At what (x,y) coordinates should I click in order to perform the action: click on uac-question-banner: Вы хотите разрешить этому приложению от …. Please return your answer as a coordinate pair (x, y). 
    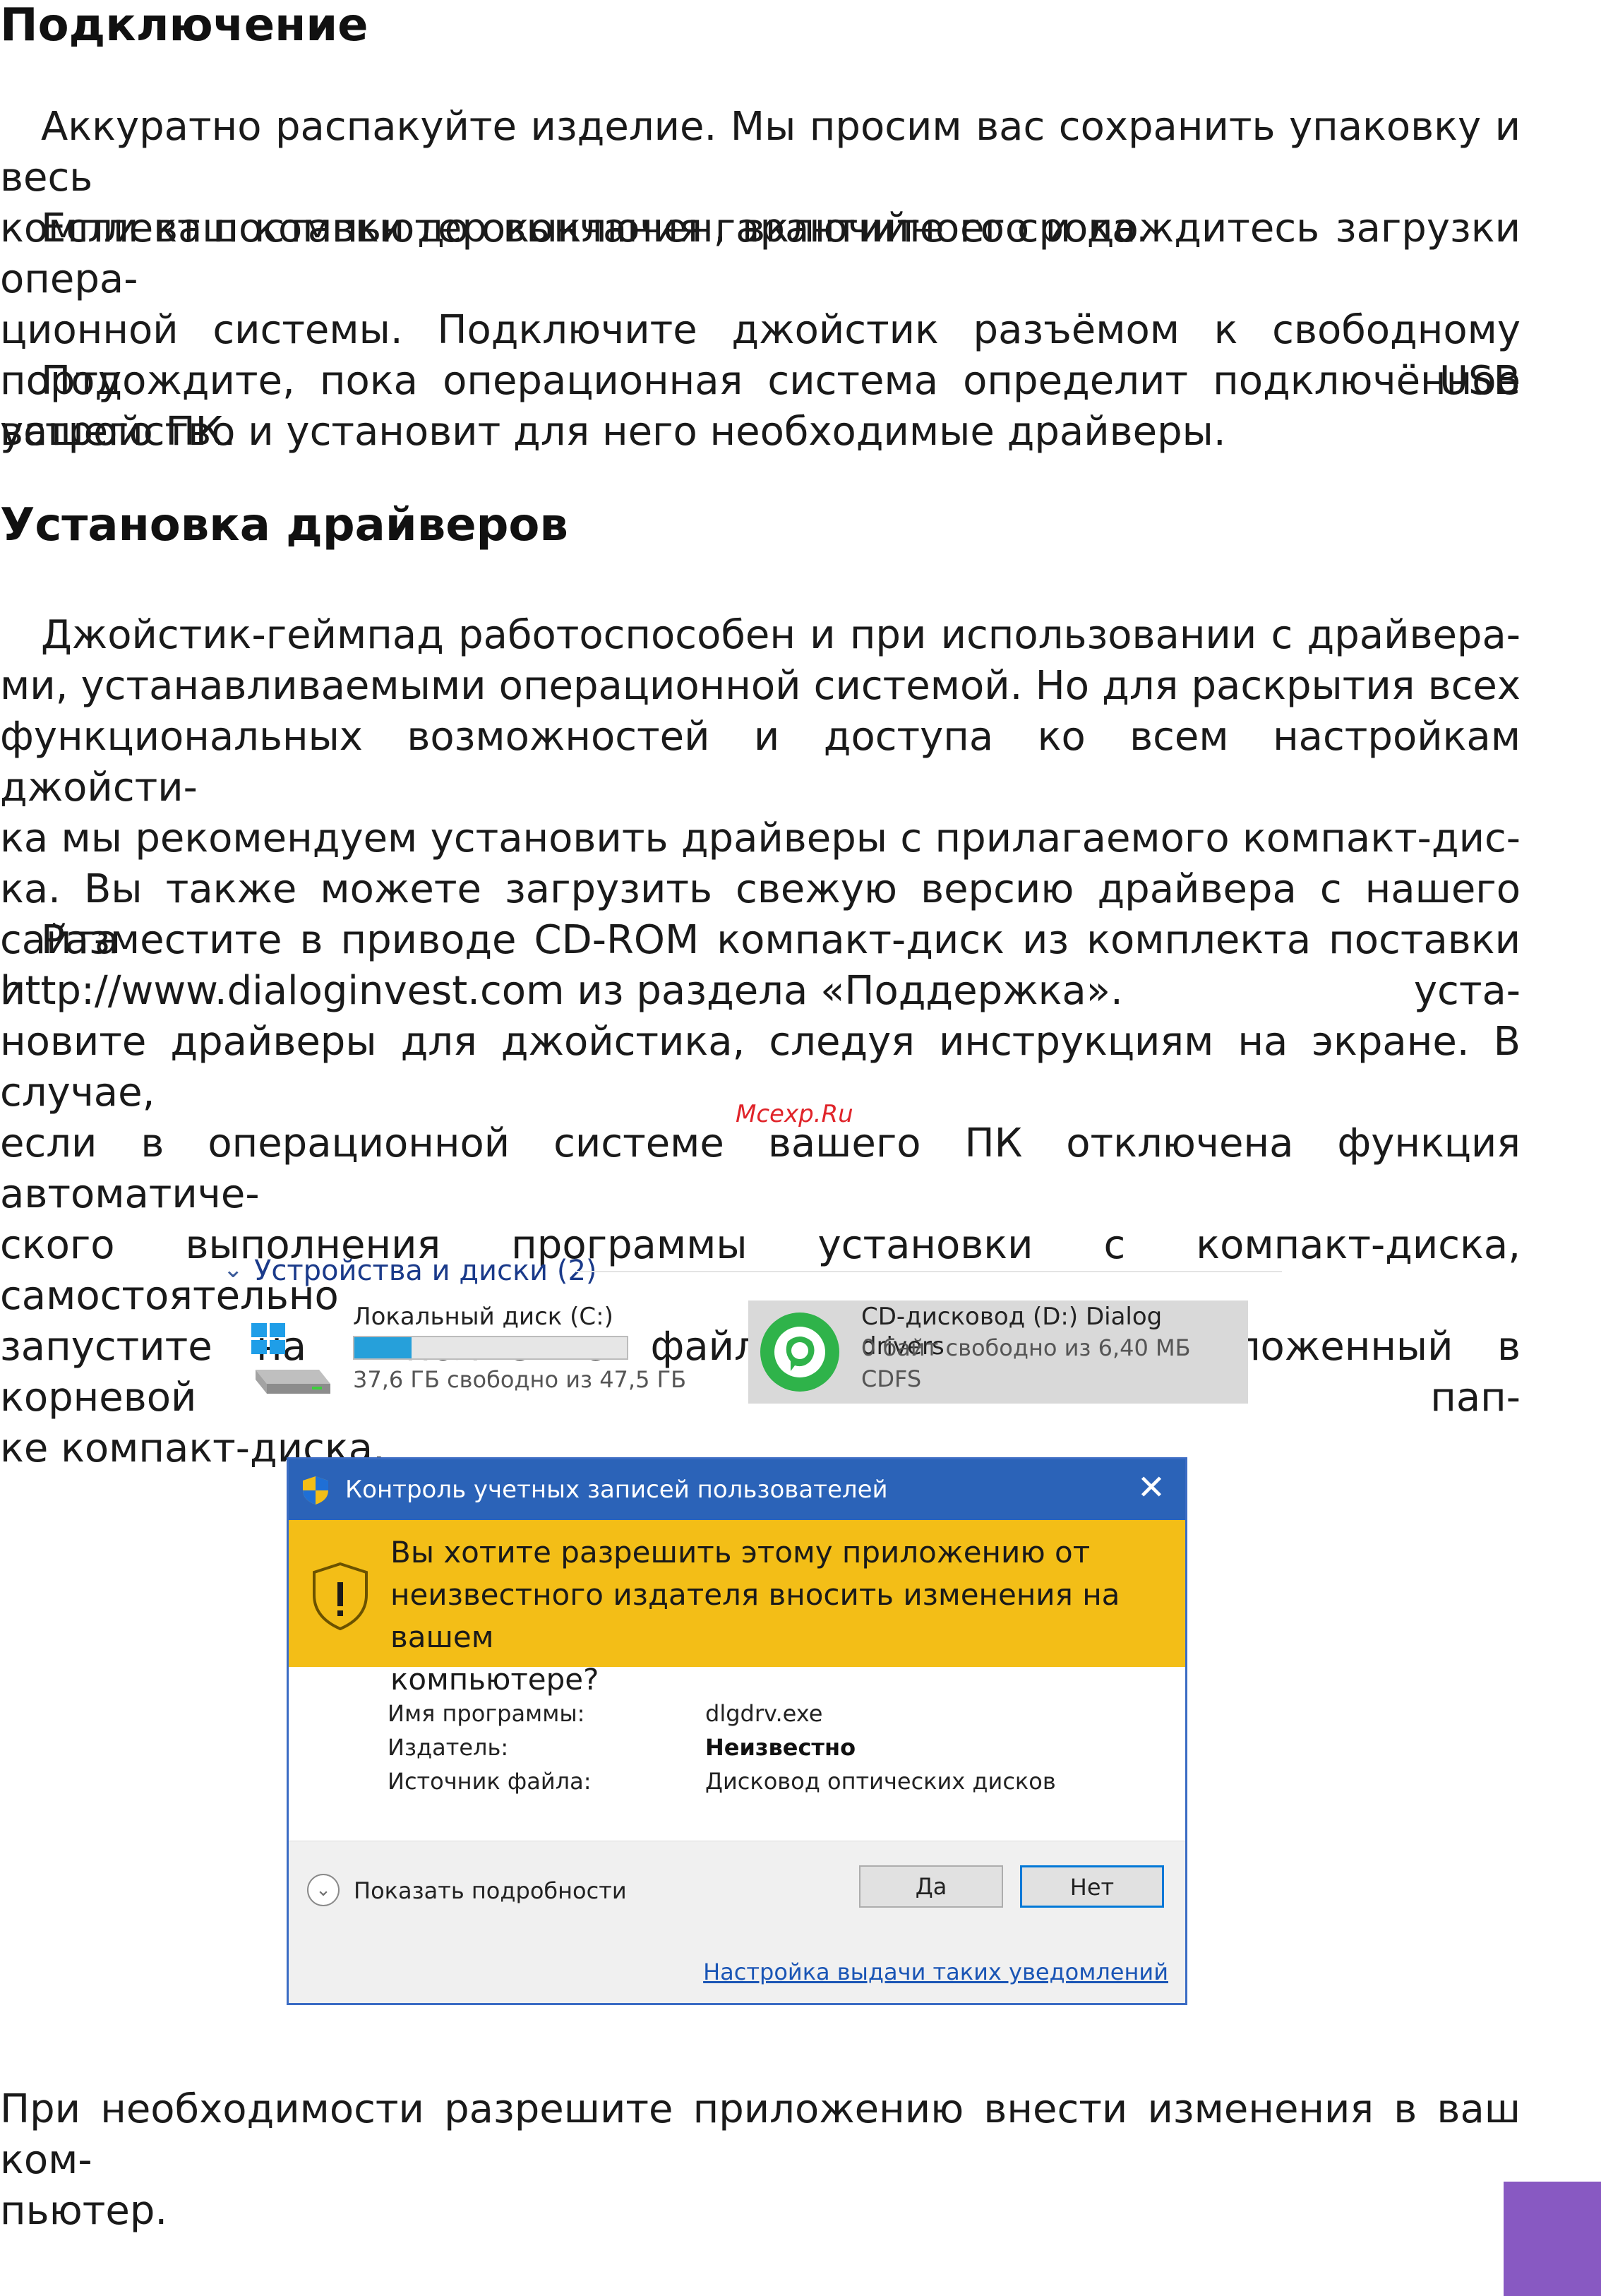
    Looking at the image, I should click on (737, 1608).